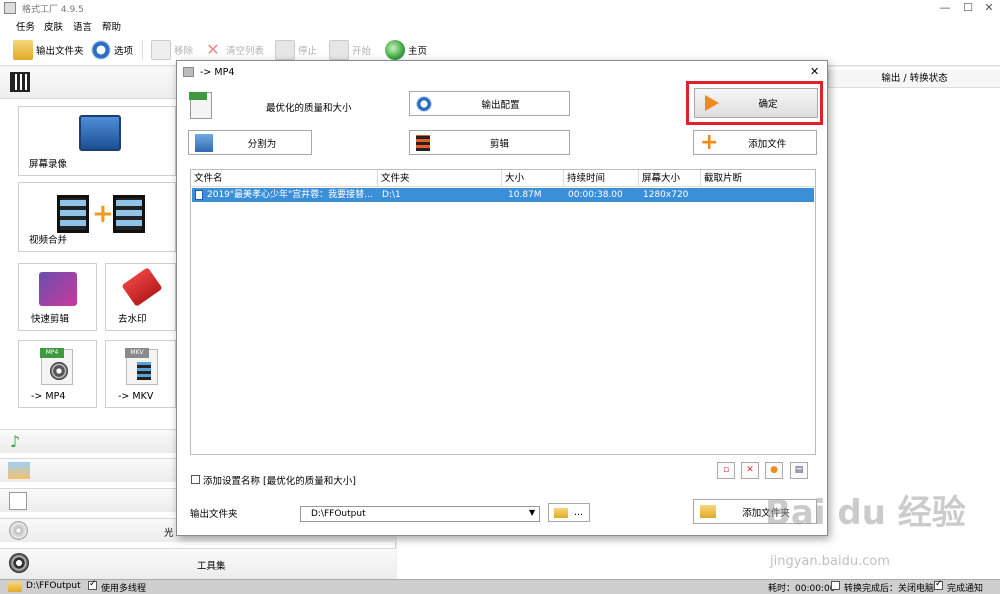 Image resolution: width=1000 pixels, height=594 pixels. I want to click on mp4-file-icon: MP4, so click(56, 366).